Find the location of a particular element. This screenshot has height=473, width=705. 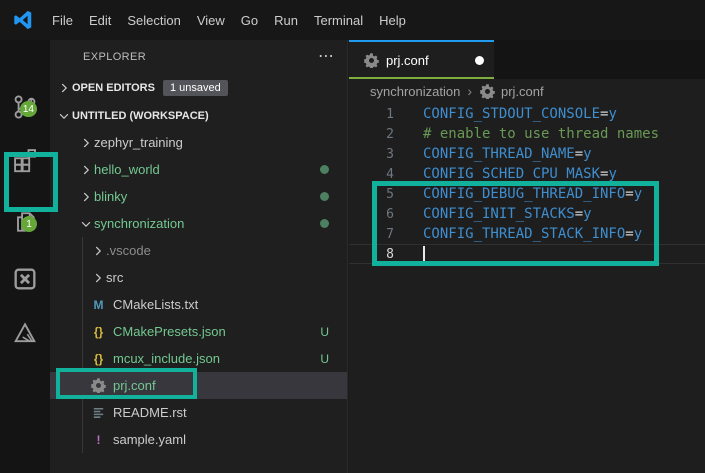

tree-item-label: zephyr_training is located at coordinates (138, 142).